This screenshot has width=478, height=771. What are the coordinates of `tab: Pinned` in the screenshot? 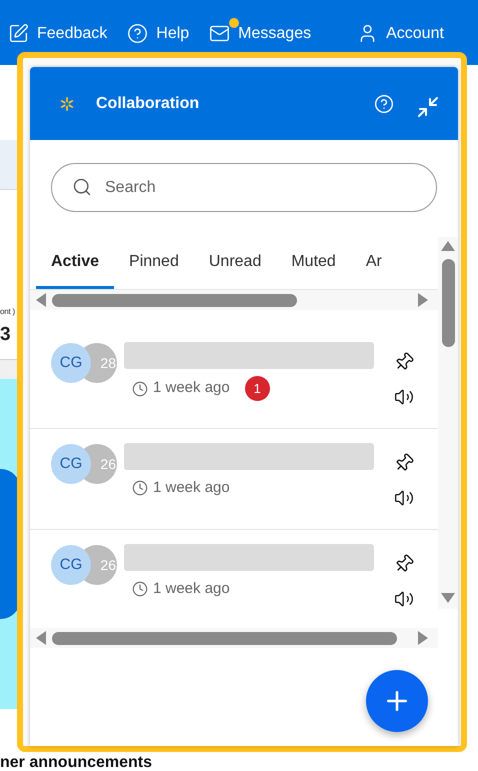 It's located at (154, 263).